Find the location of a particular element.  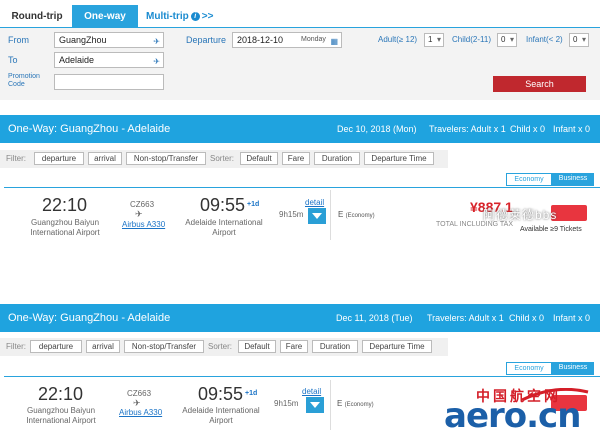

travelers-child: Child x 0 is located at coordinates (528, 129).